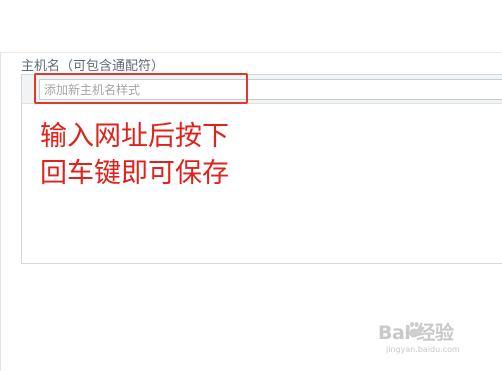 This screenshot has height=371, width=502. Describe the element at coordinates (93, 66) in the screenshot. I see `hostname-field-label: 主机名（可包含通配符）` at that location.